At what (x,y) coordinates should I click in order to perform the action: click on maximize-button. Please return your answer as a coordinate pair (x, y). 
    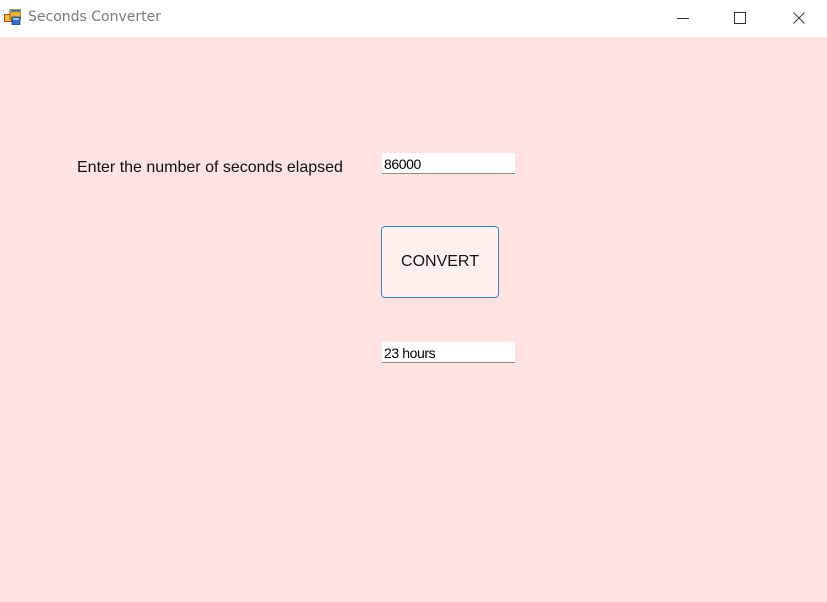
    Looking at the image, I should click on (740, 18).